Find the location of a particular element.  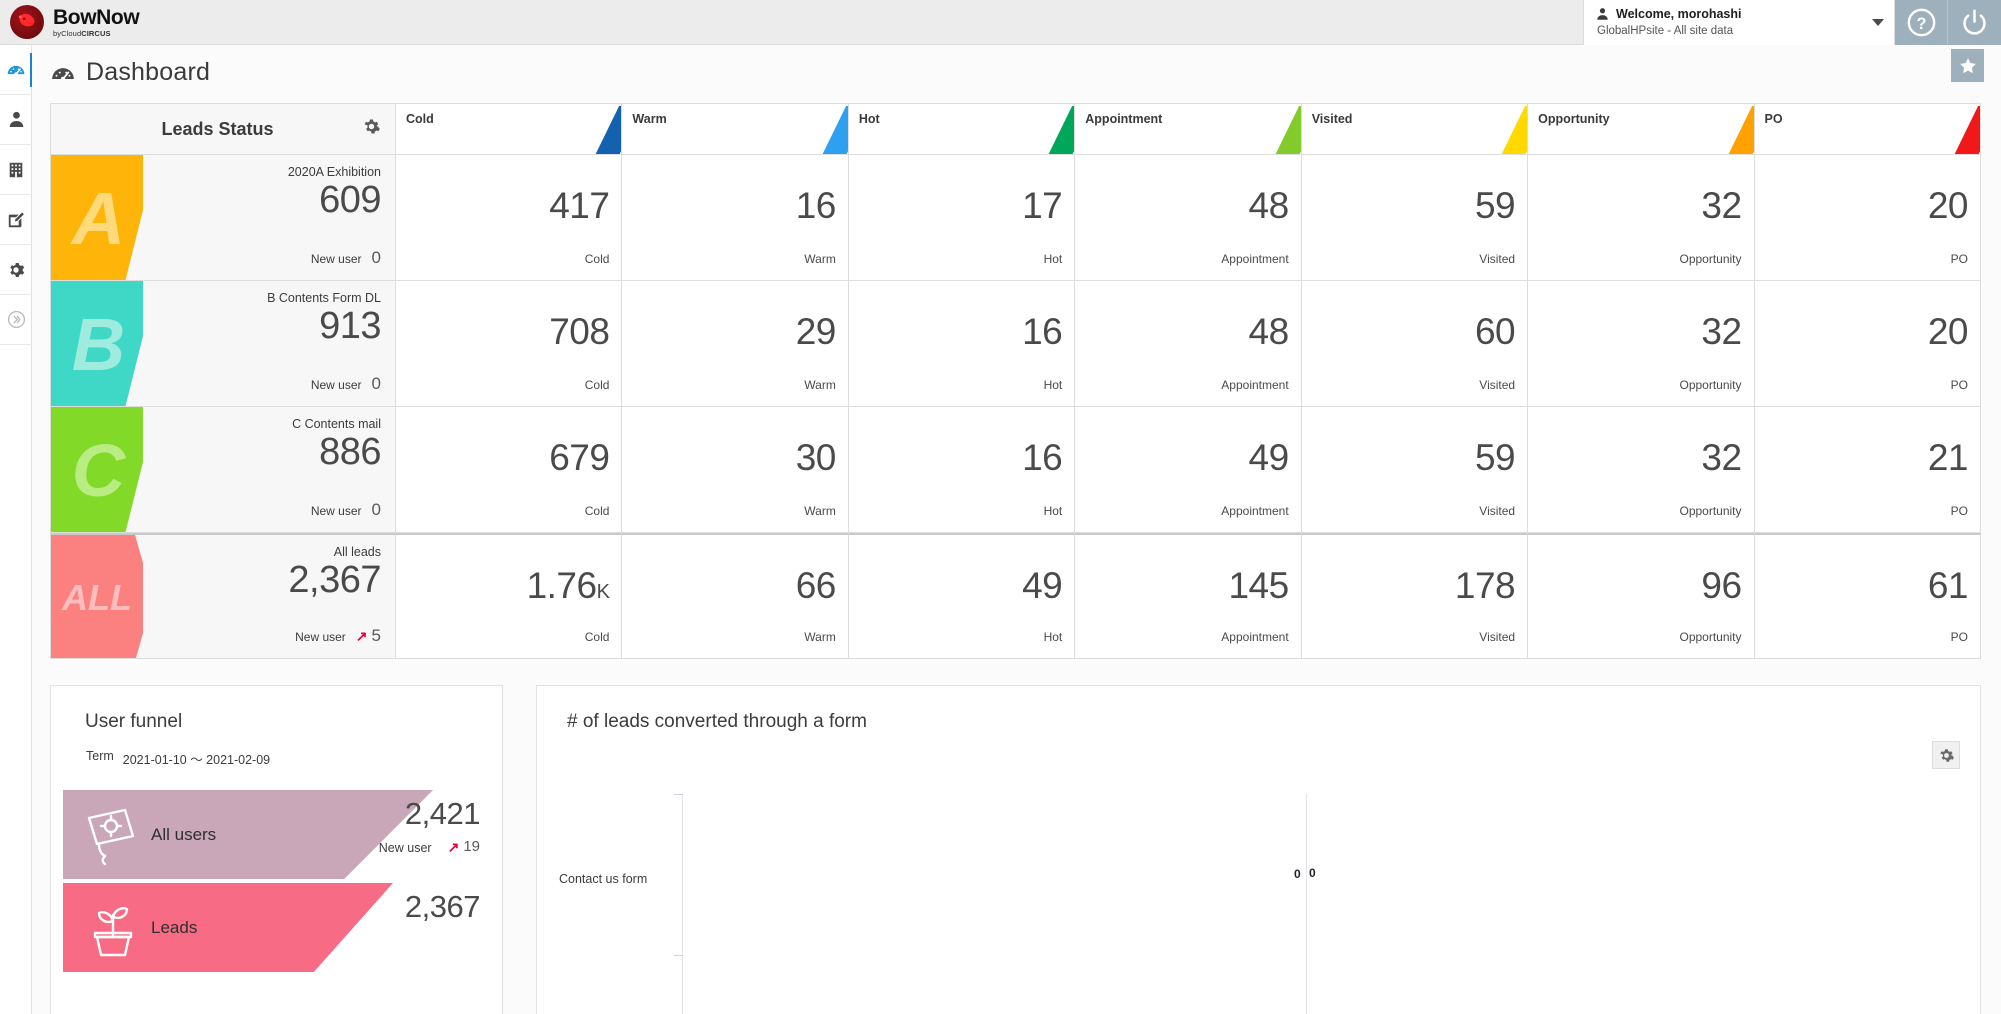

leads-status-title-cell: Leads Status is located at coordinates (223, 129).